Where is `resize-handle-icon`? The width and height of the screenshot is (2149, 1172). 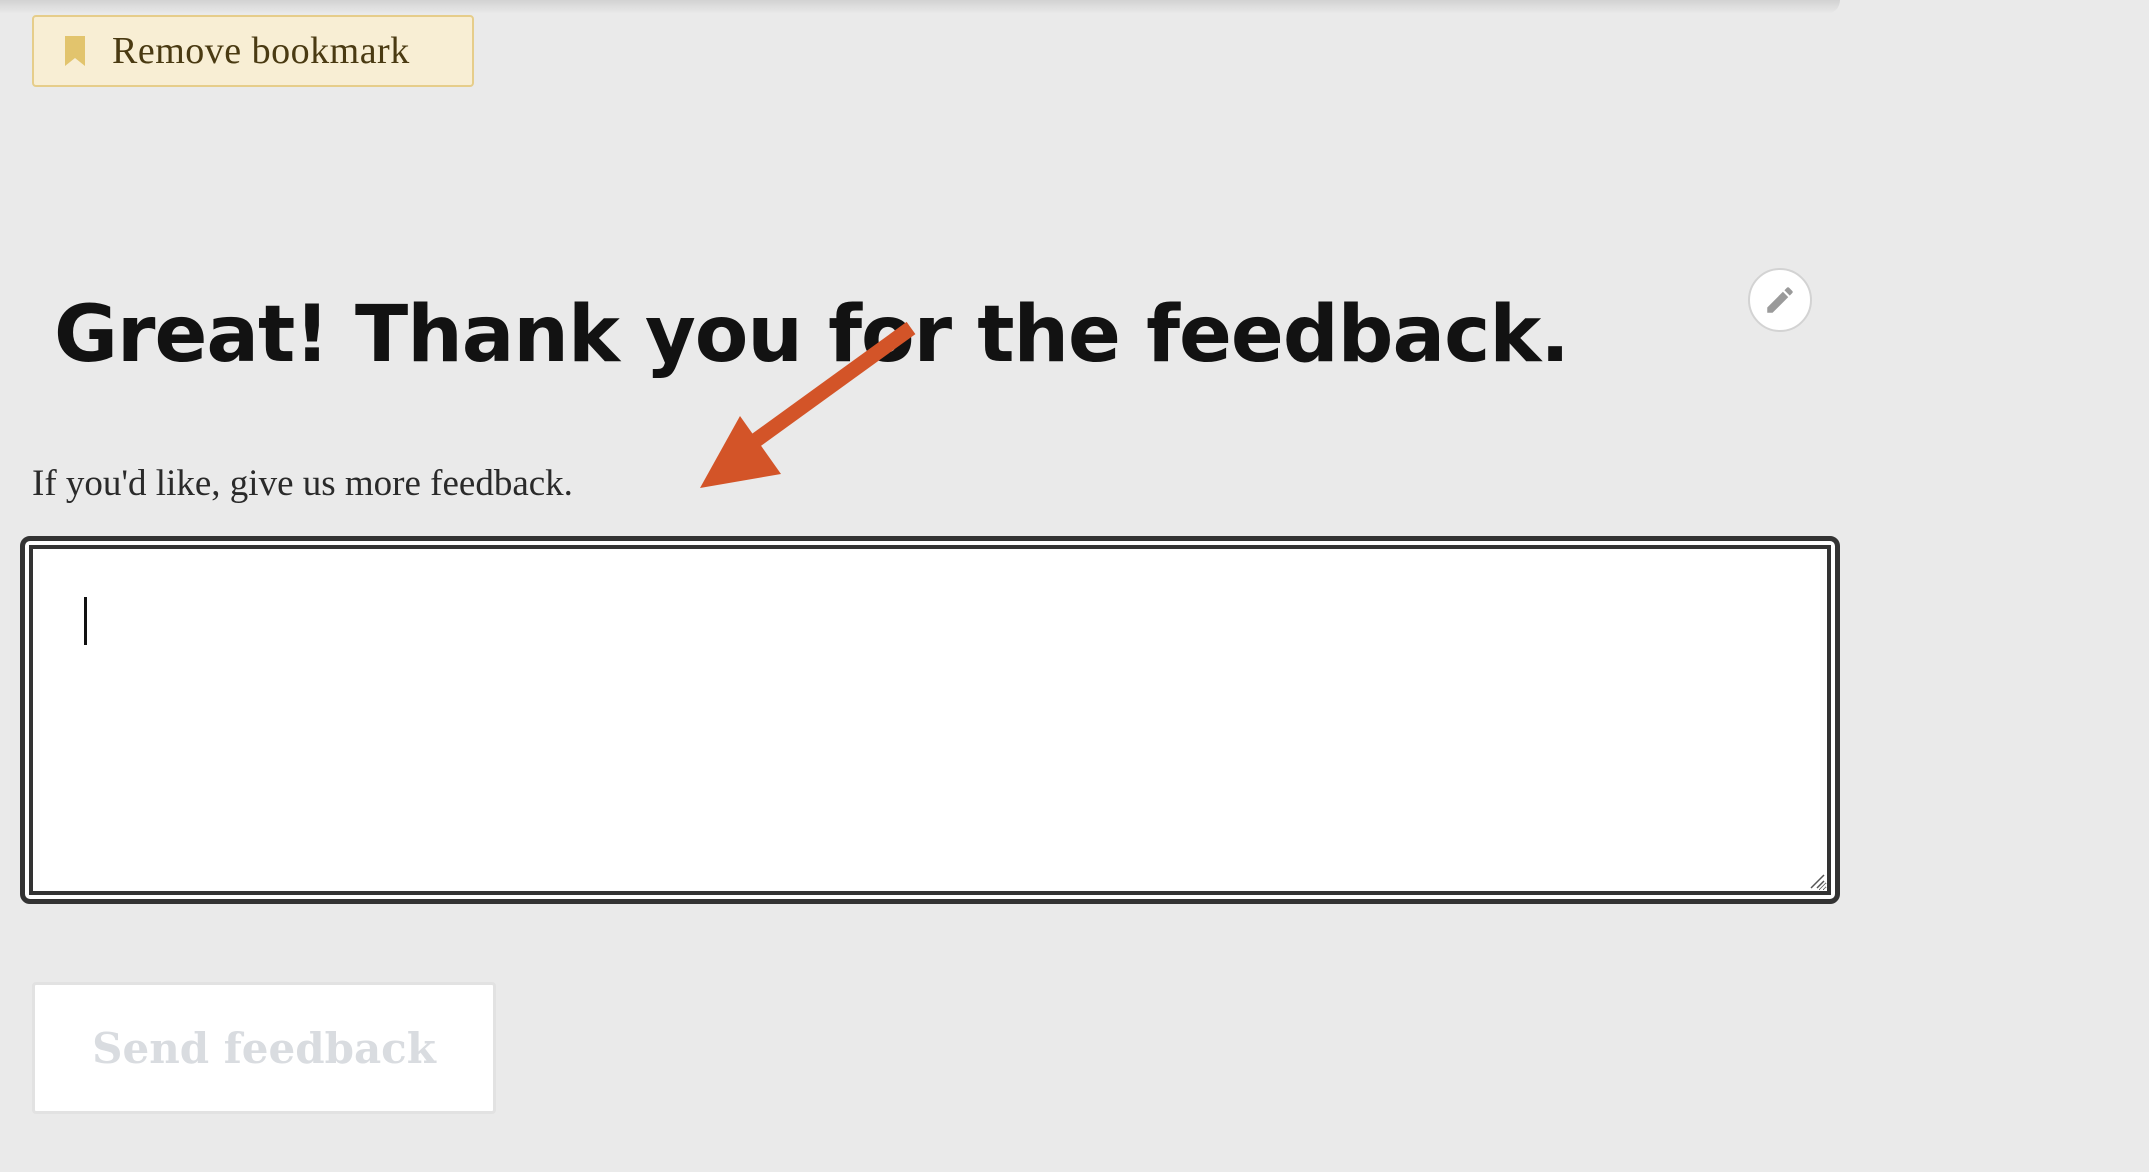
resize-handle-icon is located at coordinates (1816, 880).